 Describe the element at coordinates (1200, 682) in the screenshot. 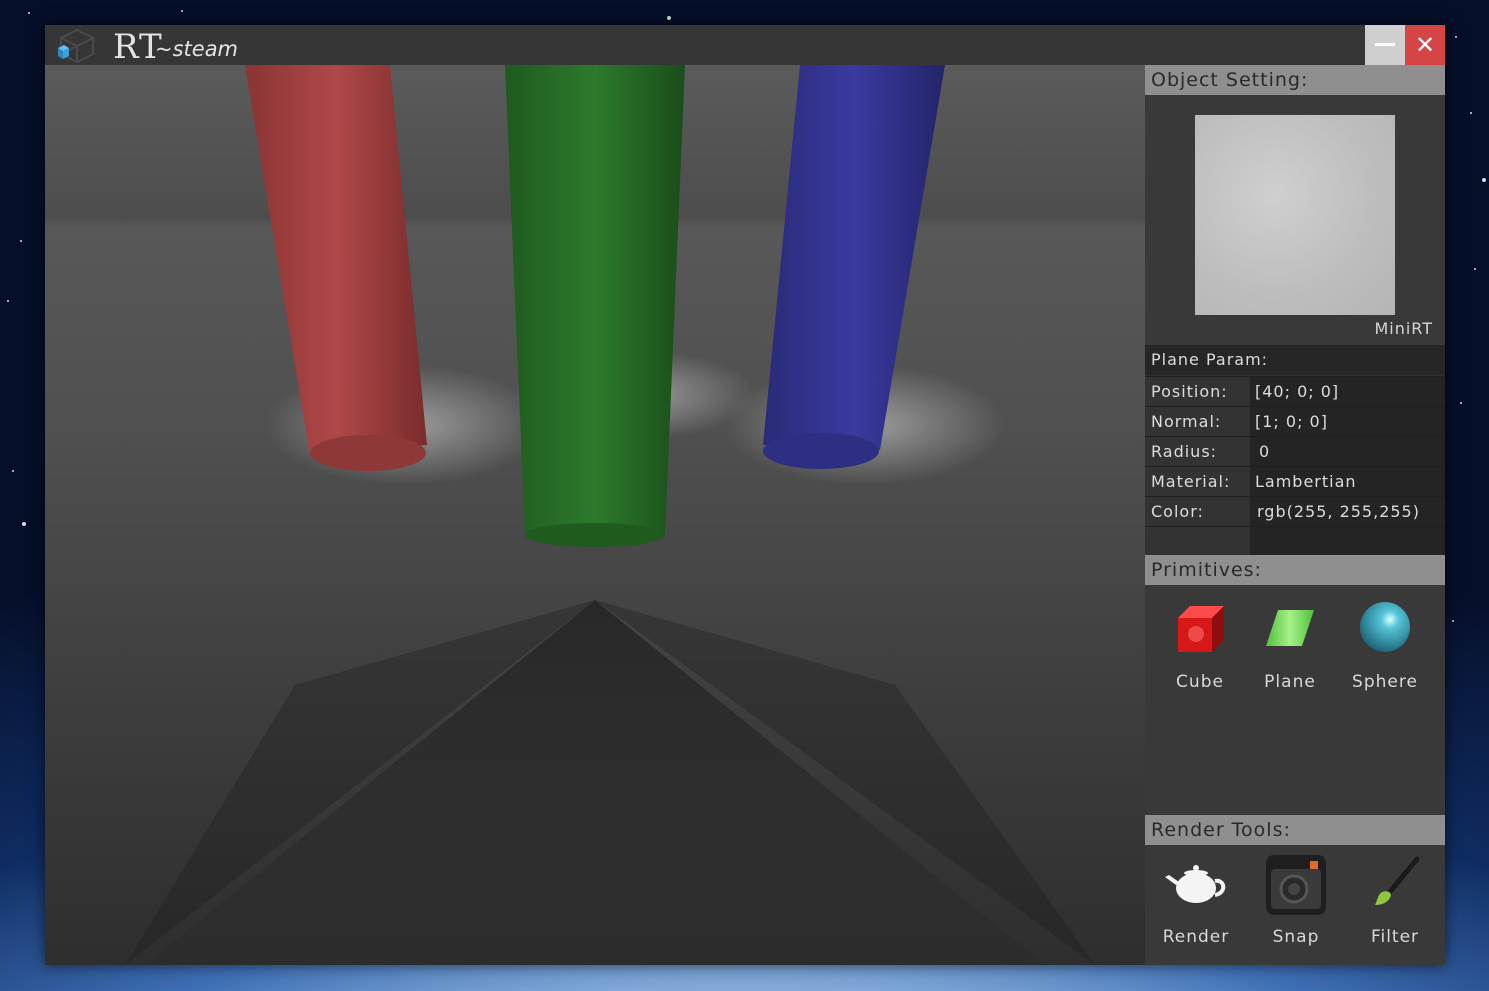

I see `primitive-label: Cube` at that location.